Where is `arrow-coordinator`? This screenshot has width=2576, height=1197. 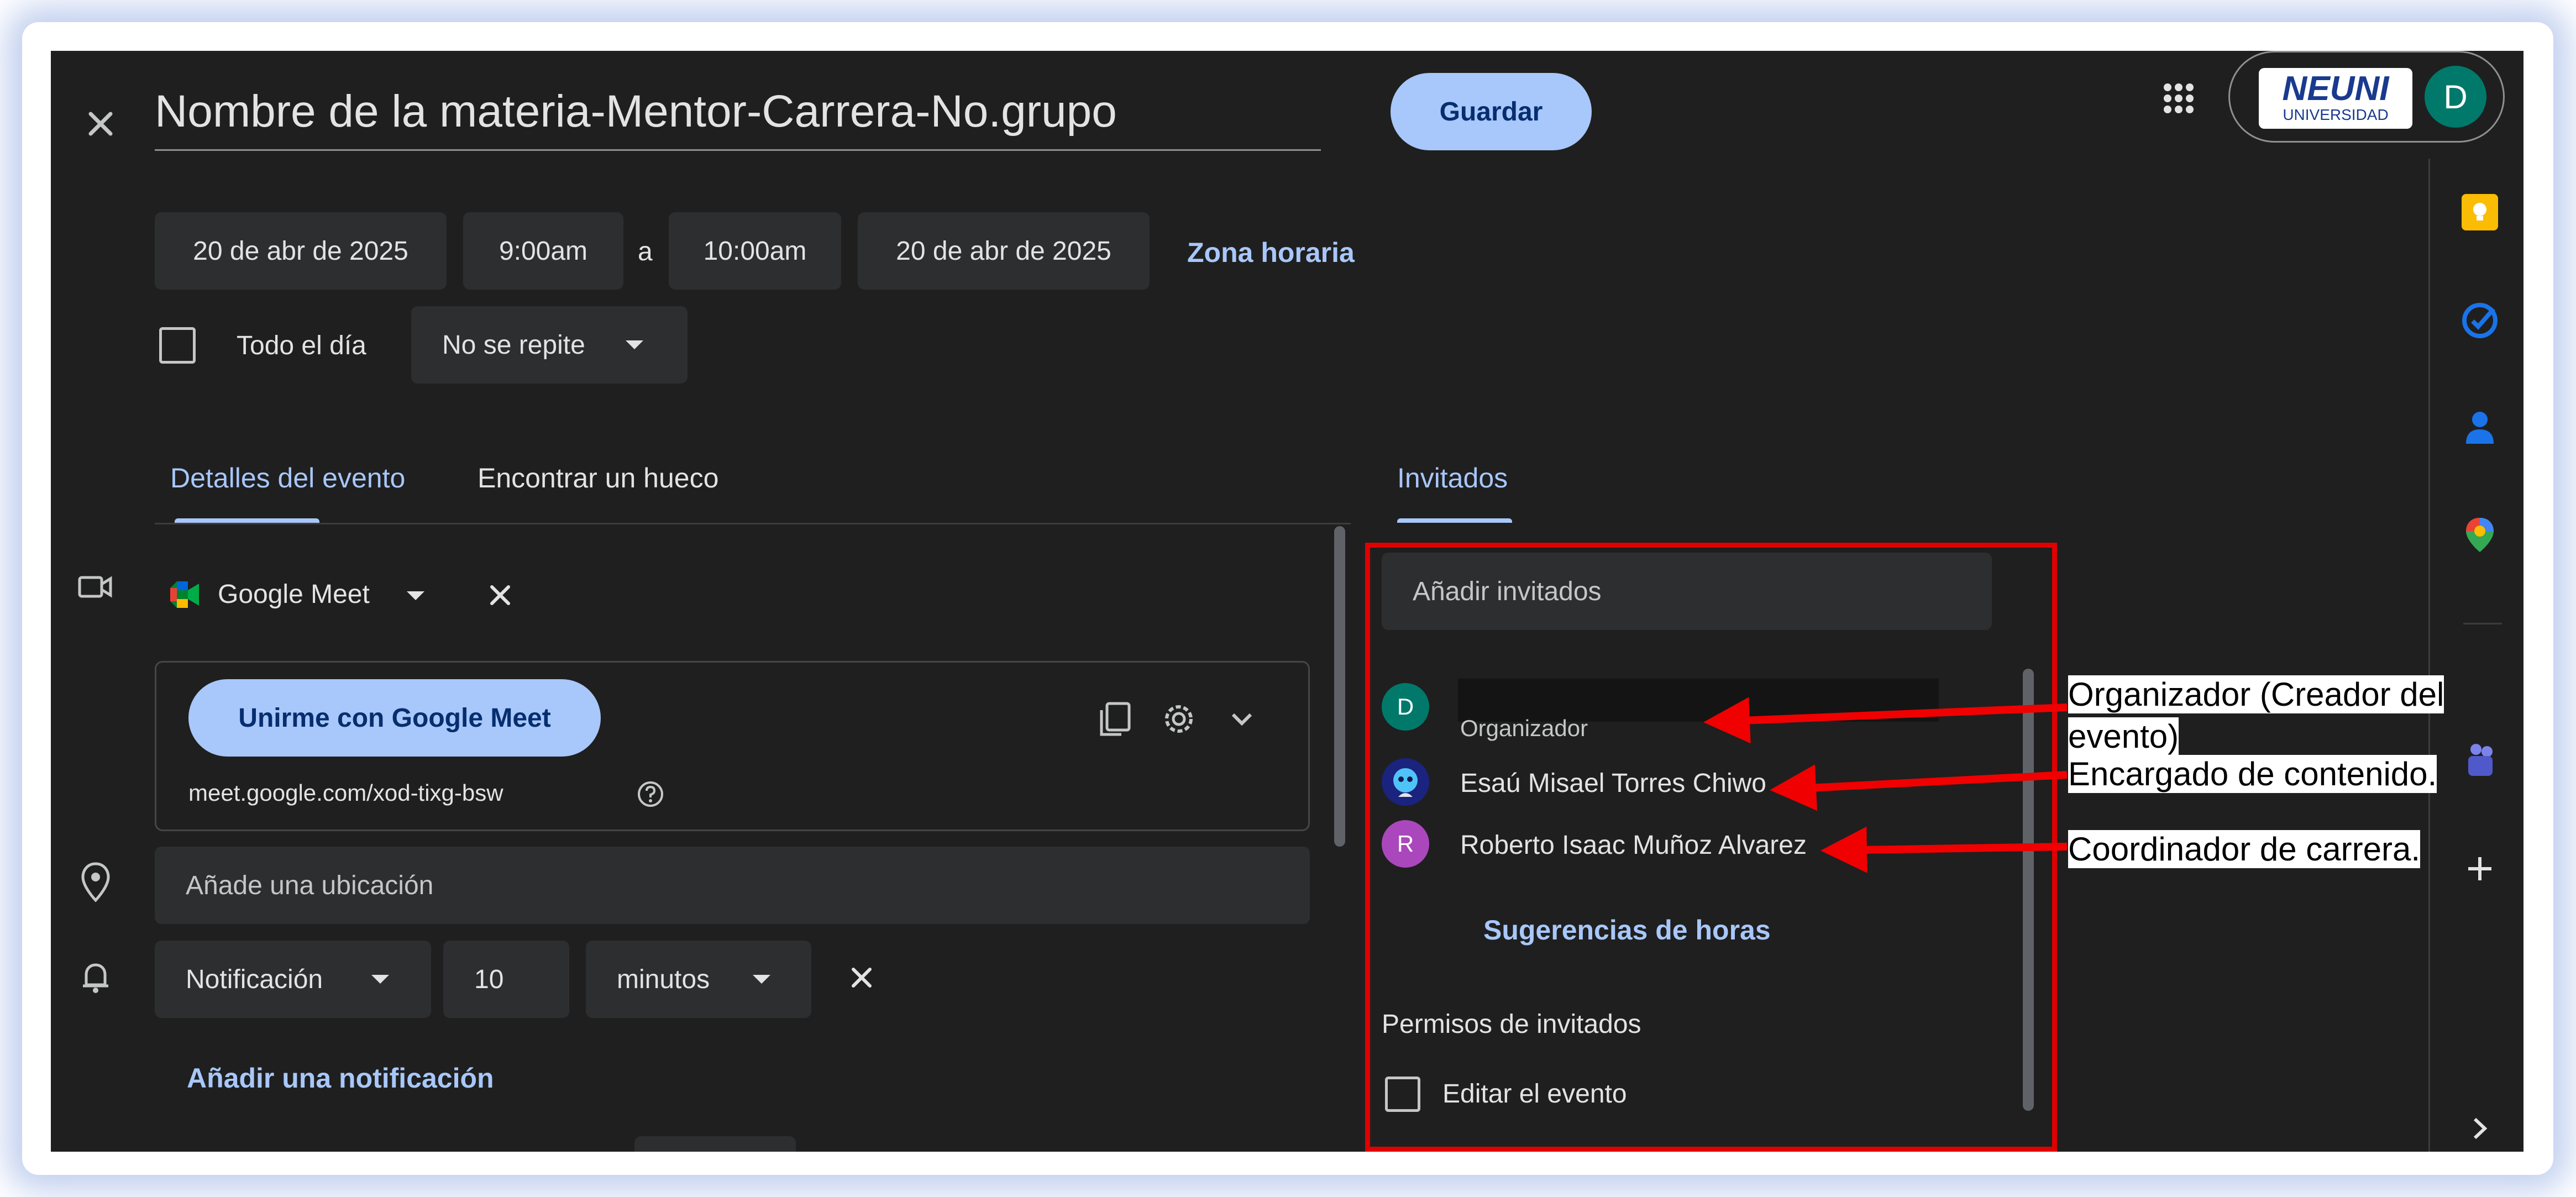 arrow-coordinator is located at coordinates (1944, 850).